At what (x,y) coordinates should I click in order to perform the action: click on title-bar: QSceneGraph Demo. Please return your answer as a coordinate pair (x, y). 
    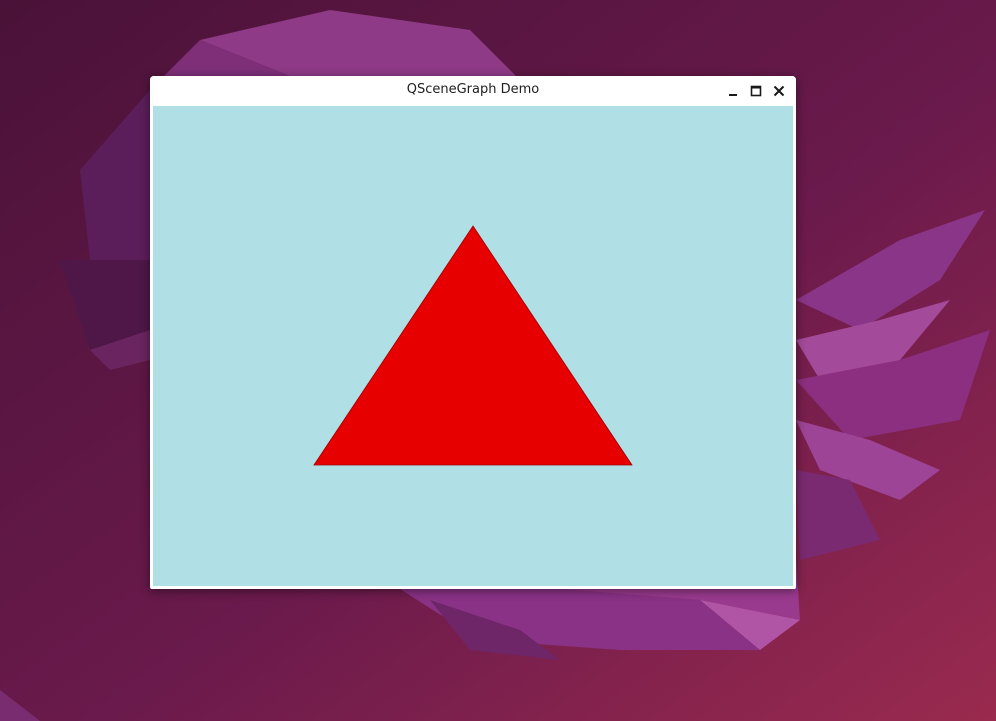
    Looking at the image, I should click on (473, 91).